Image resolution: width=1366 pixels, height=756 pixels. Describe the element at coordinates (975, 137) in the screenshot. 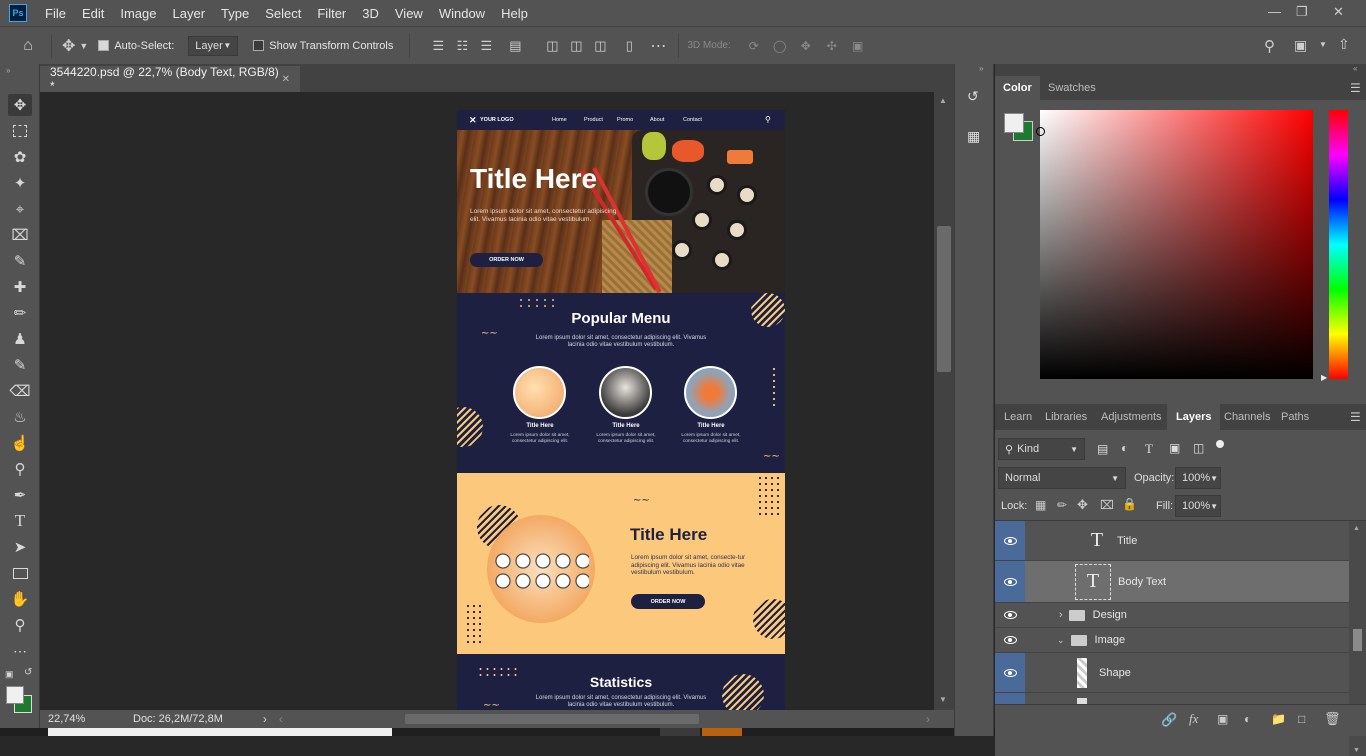

I see `3d-panel-icon: ▦` at that location.